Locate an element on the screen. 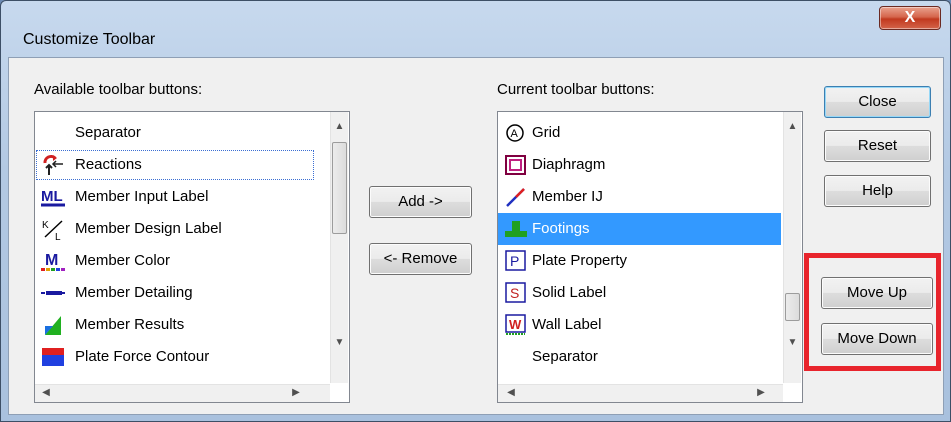 This screenshot has height=422, width=951. available-horizontal-scrollbar: ◀ ▶ is located at coordinates (182, 393).